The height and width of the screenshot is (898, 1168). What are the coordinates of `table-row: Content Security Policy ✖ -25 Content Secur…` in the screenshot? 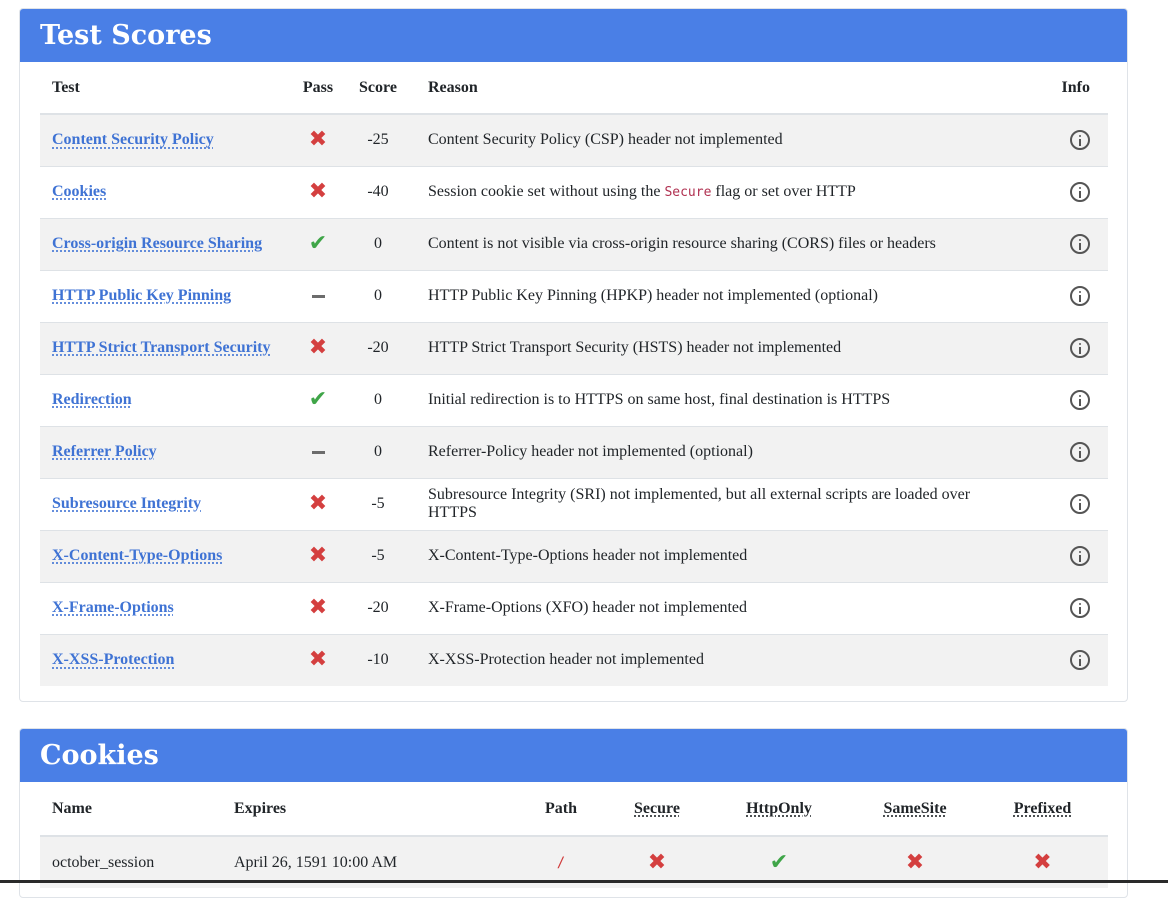 It's located at (574, 140).